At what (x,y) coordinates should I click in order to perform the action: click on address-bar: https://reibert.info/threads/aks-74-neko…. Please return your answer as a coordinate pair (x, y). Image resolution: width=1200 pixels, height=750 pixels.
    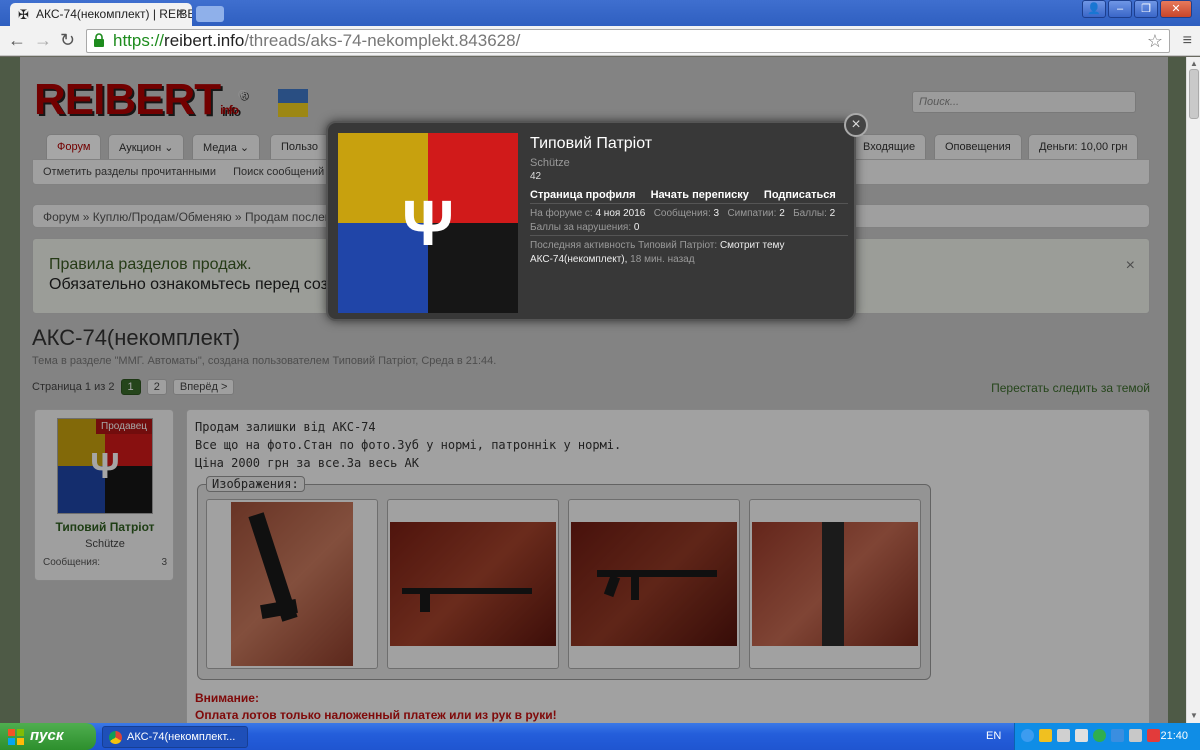
    Looking at the image, I should click on (628, 41).